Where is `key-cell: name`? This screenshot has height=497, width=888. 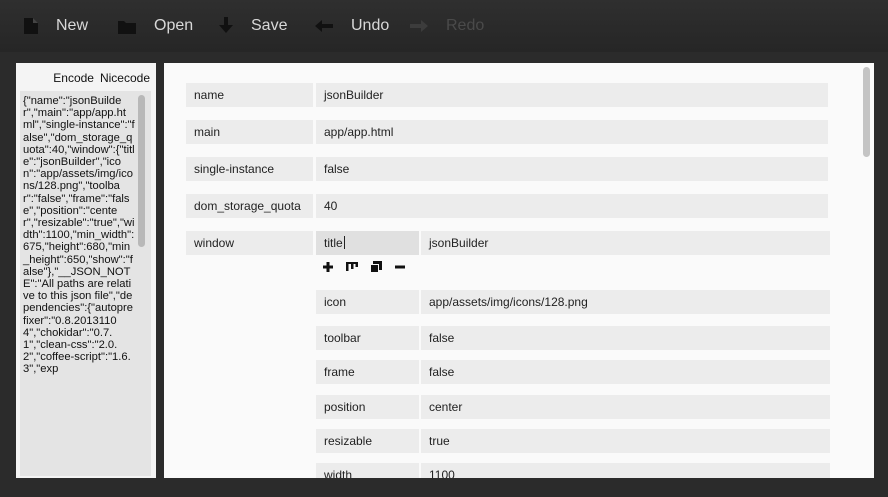
key-cell: name is located at coordinates (249, 95).